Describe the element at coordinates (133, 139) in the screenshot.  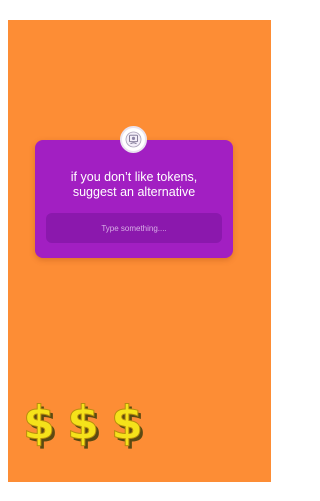
I see `profile-avatar-icon` at that location.